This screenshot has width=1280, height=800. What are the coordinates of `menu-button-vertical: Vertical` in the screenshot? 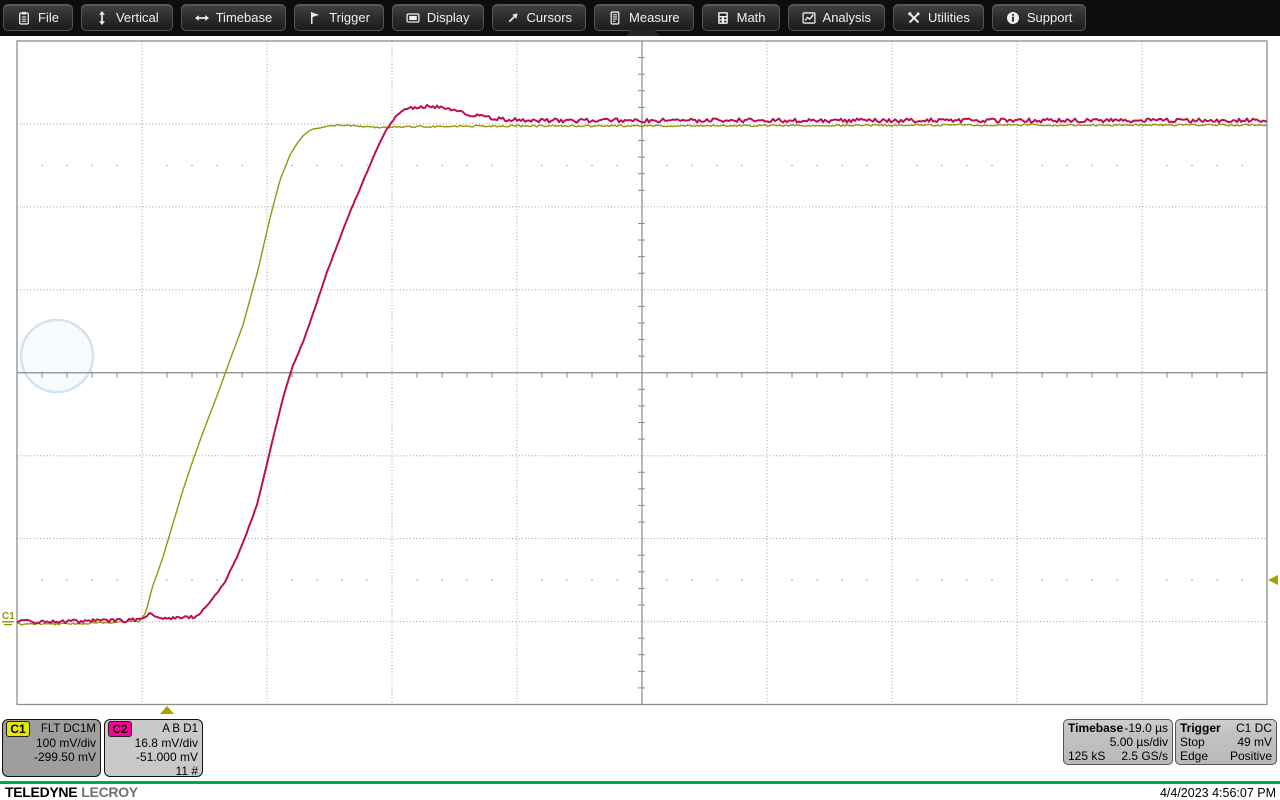 It's located at (126, 17).